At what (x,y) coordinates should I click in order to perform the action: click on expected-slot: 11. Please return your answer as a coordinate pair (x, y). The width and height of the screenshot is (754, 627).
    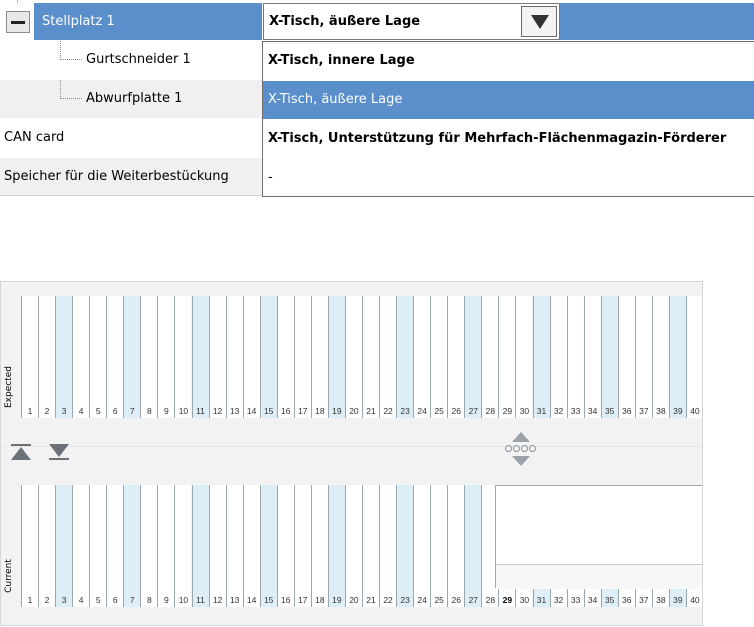
    Looking at the image, I should click on (200, 357).